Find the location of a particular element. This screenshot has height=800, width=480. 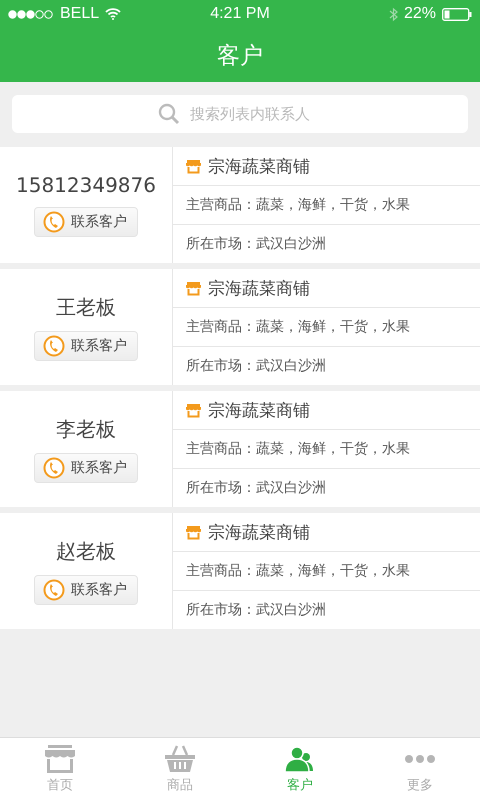

page-title: 客户 is located at coordinates (240, 56).